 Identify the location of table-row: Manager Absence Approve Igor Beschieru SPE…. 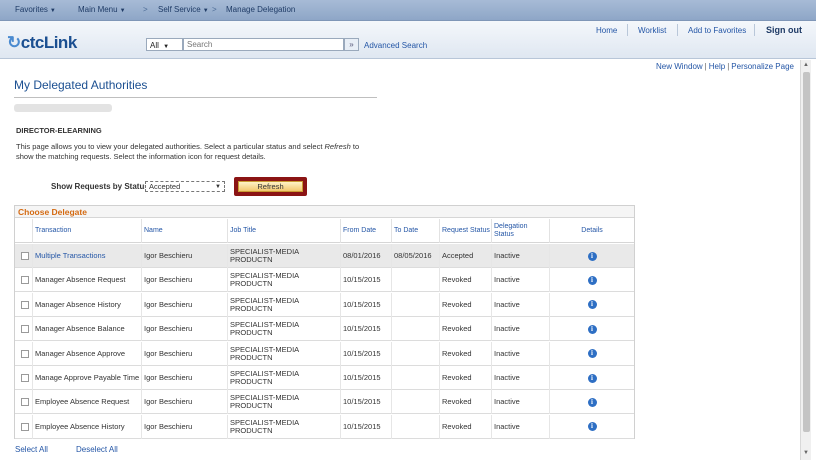
(324, 353).